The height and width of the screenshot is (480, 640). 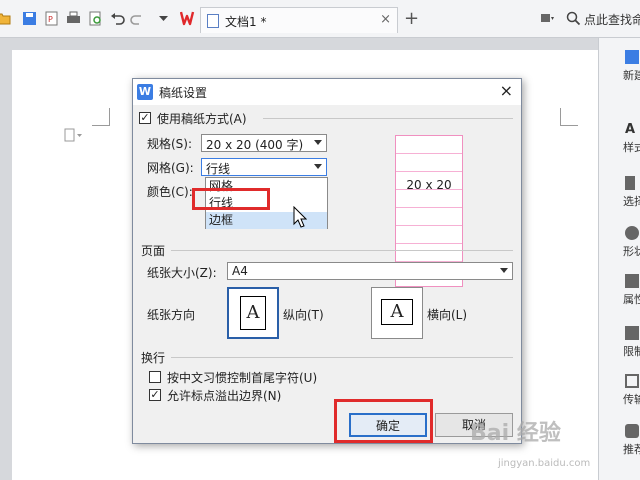 I want to click on more-dropdown-icon, so click(x=163, y=18).